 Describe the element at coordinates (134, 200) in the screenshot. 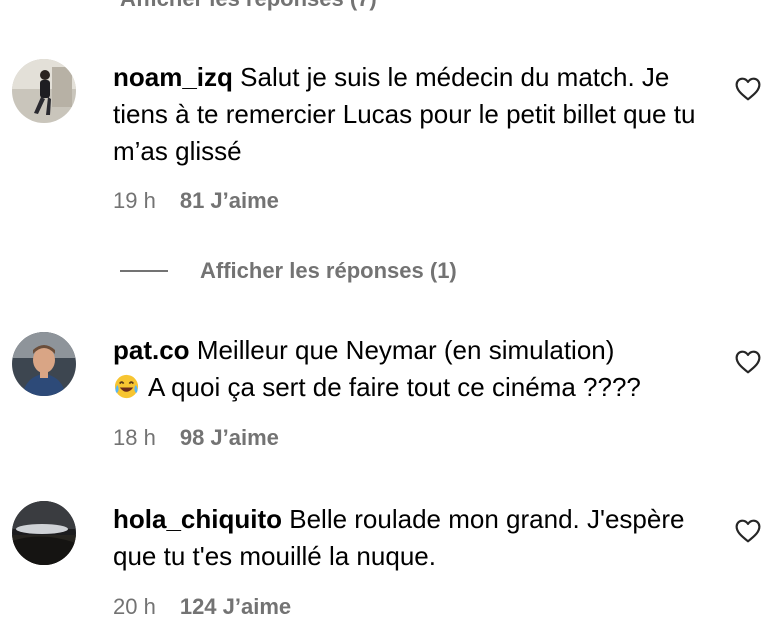

I see `timestamp: 19 h` at that location.